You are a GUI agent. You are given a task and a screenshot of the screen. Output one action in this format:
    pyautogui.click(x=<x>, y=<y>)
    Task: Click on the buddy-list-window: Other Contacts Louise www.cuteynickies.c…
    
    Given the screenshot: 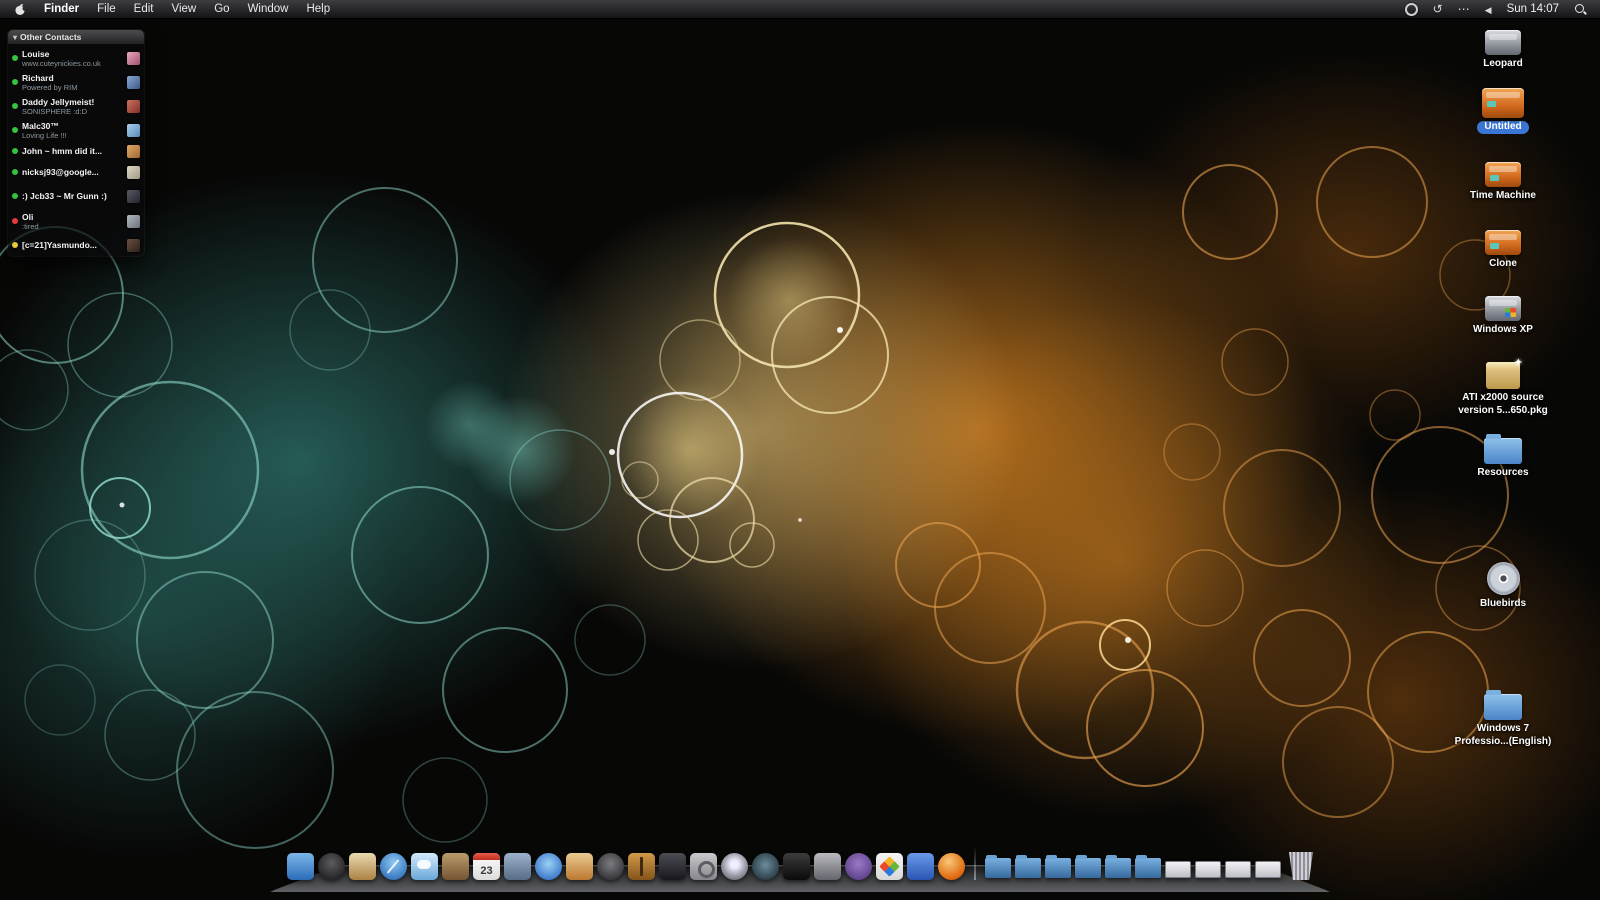 What is the action you would take?
    pyautogui.click(x=76, y=143)
    